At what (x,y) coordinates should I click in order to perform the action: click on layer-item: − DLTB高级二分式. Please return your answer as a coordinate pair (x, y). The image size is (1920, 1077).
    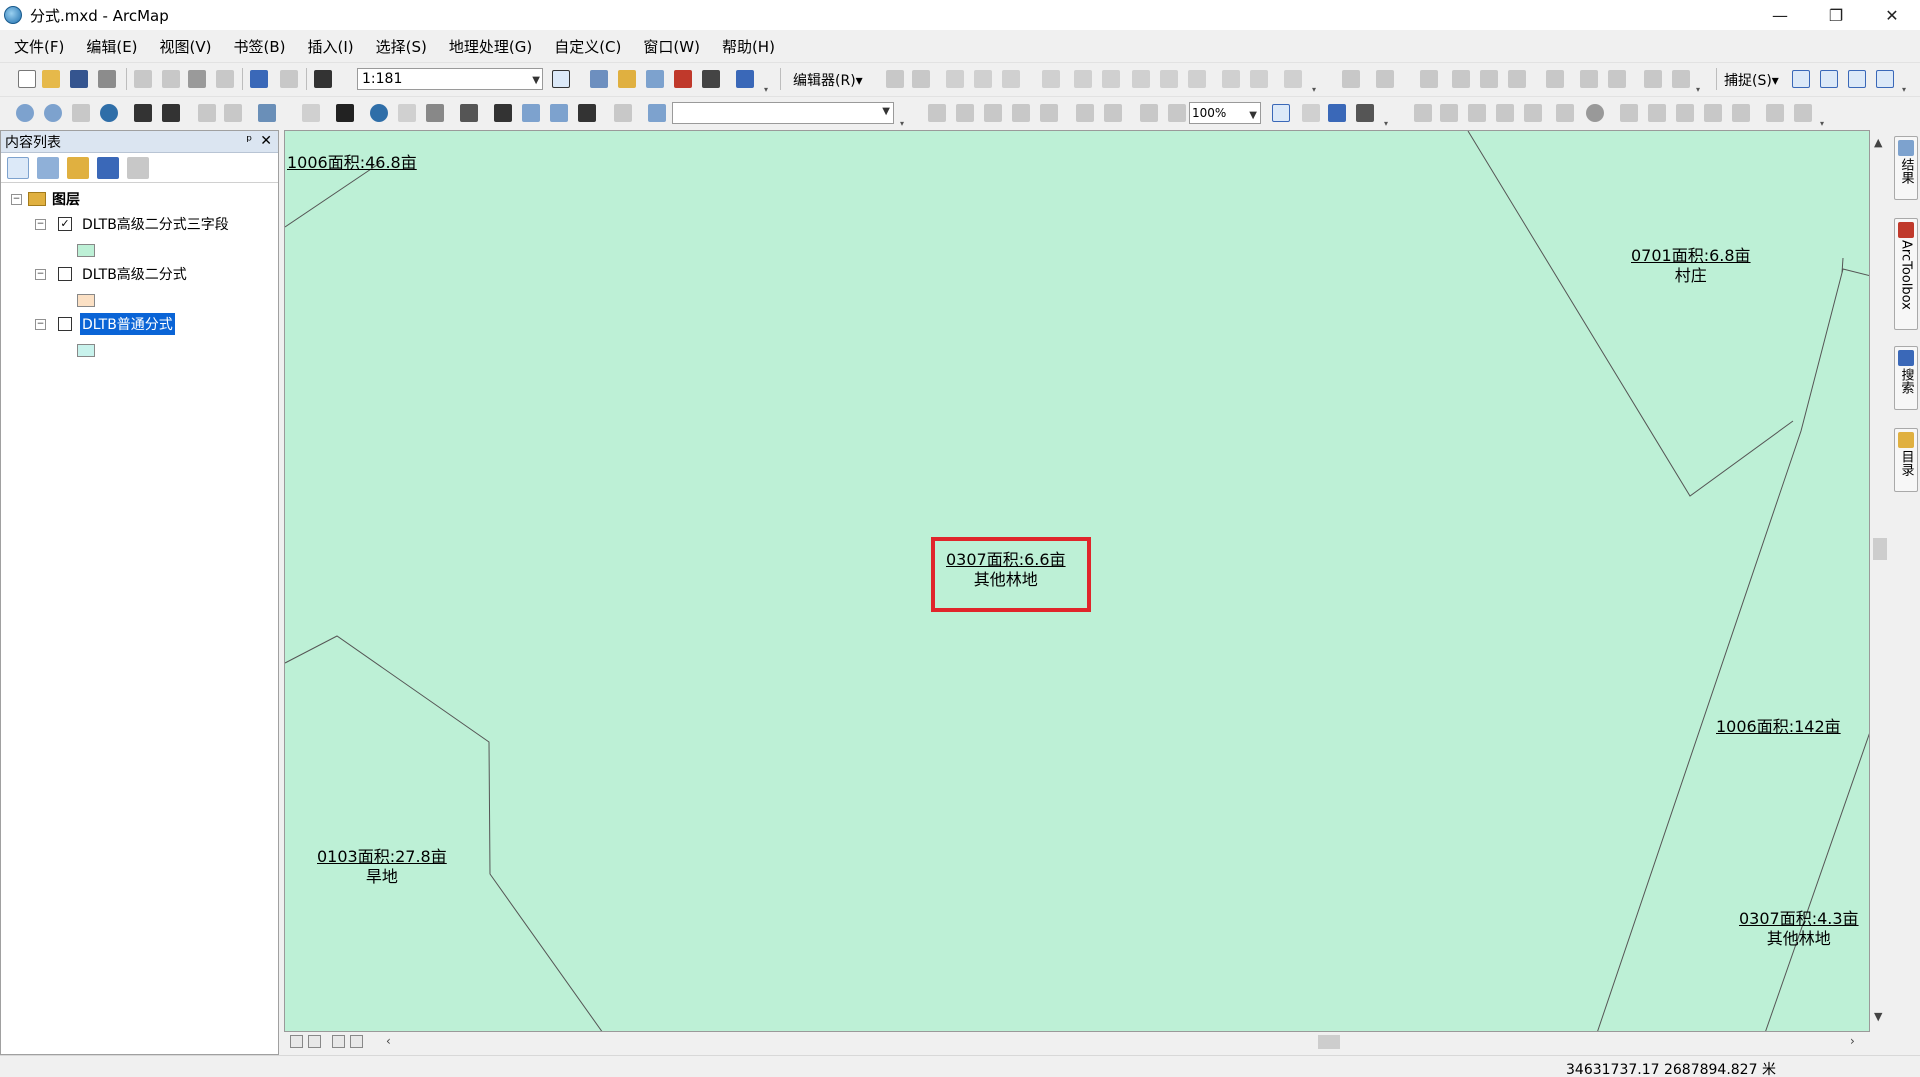
    Looking at the image, I should click on (112, 274).